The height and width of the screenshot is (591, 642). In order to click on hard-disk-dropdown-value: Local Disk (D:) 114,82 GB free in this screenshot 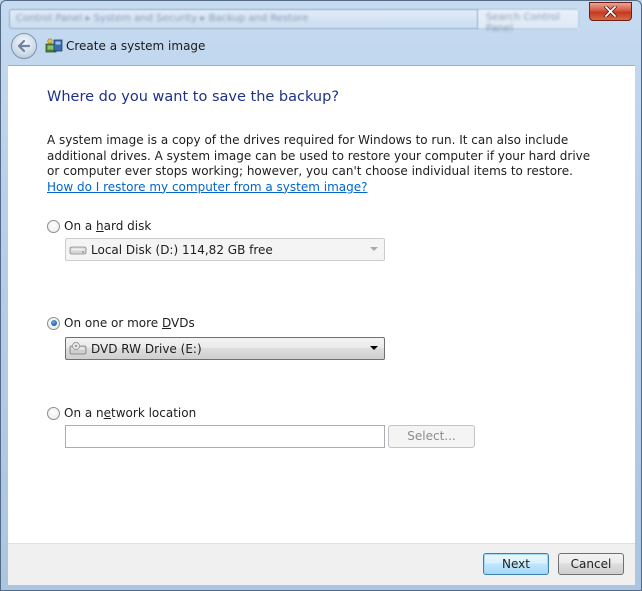, I will do `click(182, 249)`.